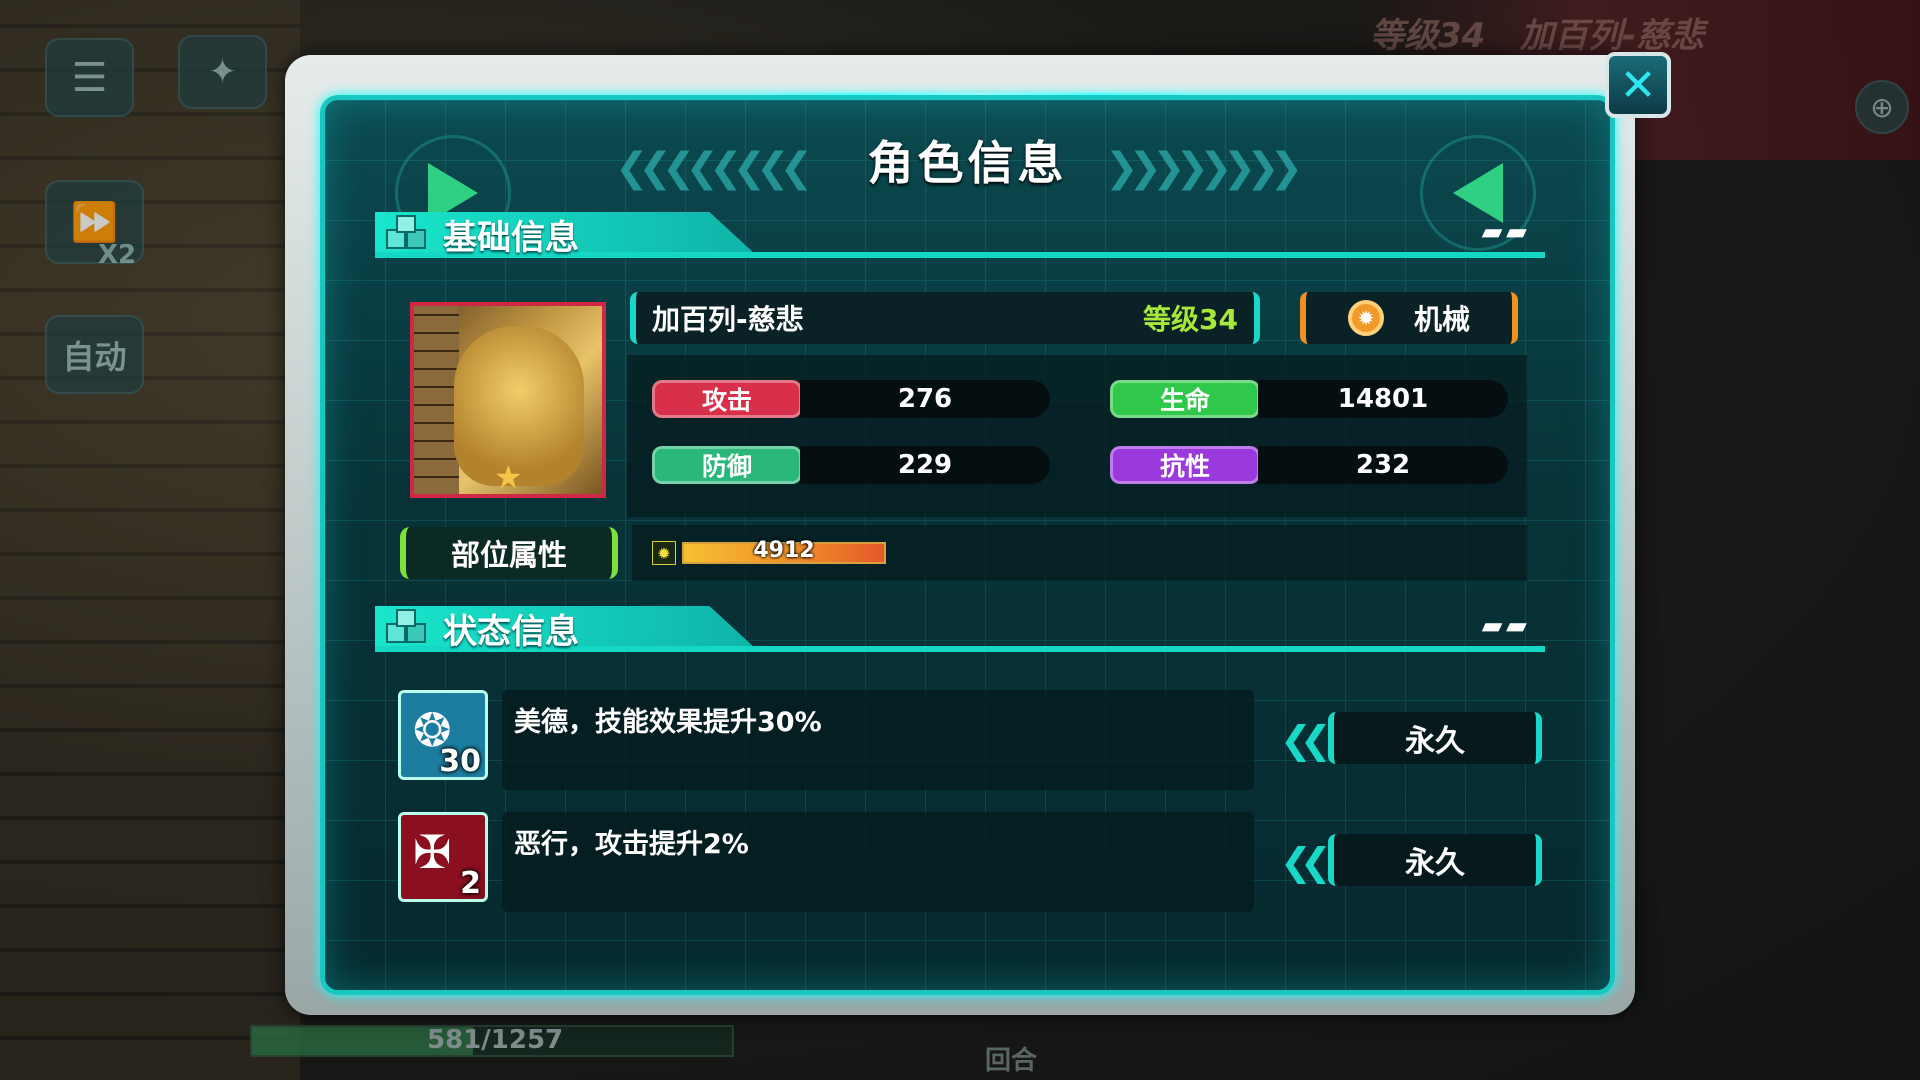 The width and height of the screenshot is (1920, 1080). Describe the element at coordinates (1185, 399) in the screenshot. I see `stat-label: 生命` at that location.